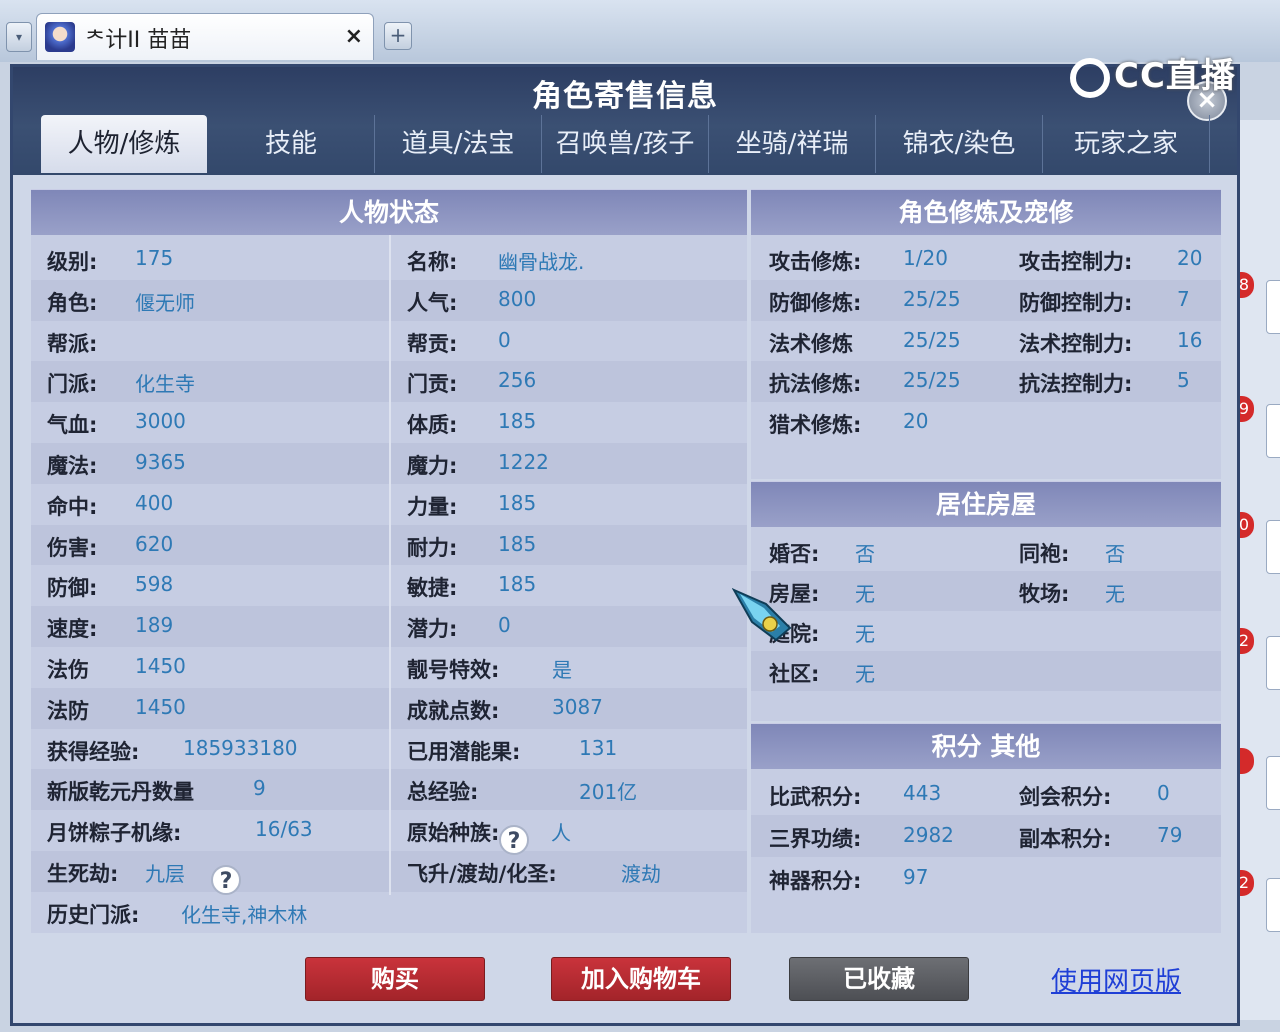 This screenshot has height=1032, width=1280. What do you see at coordinates (432, 588) in the screenshot?
I see `status-label: 敏捷:` at bounding box center [432, 588].